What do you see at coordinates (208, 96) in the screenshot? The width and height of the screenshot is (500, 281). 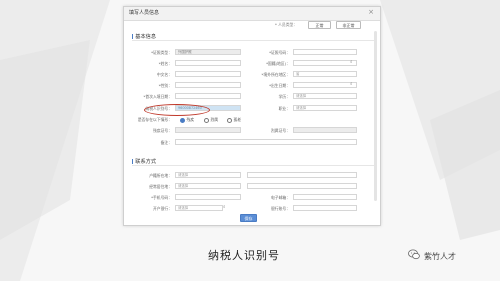 I see `first-entry-input` at bounding box center [208, 96].